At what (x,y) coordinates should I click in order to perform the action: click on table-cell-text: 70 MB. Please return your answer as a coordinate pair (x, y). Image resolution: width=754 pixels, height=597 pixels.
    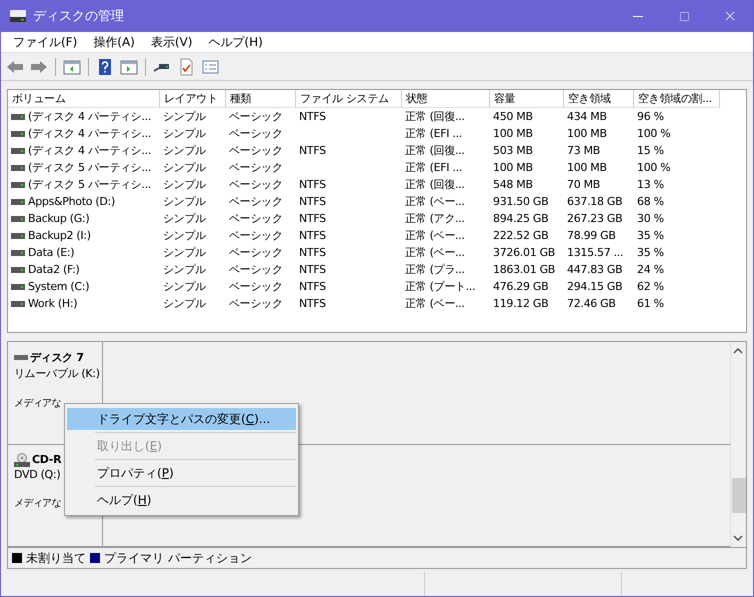
    Looking at the image, I should click on (584, 185).